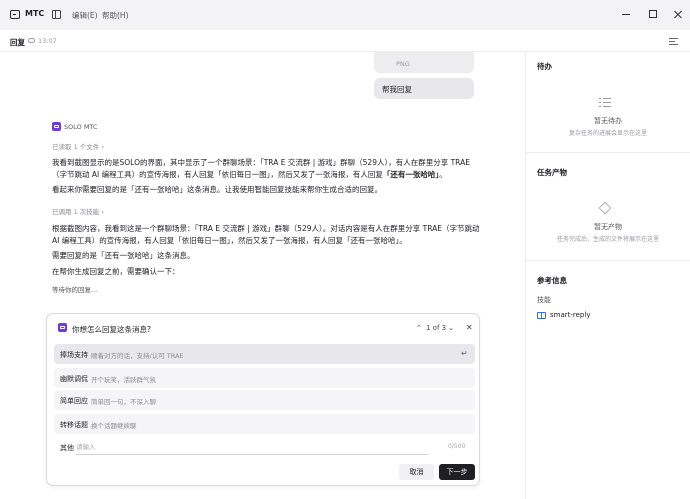 This screenshot has width=690, height=499. What do you see at coordinates (541, 315) in the screenshot?
I see `book-icon` at bounding box center [541, 315].